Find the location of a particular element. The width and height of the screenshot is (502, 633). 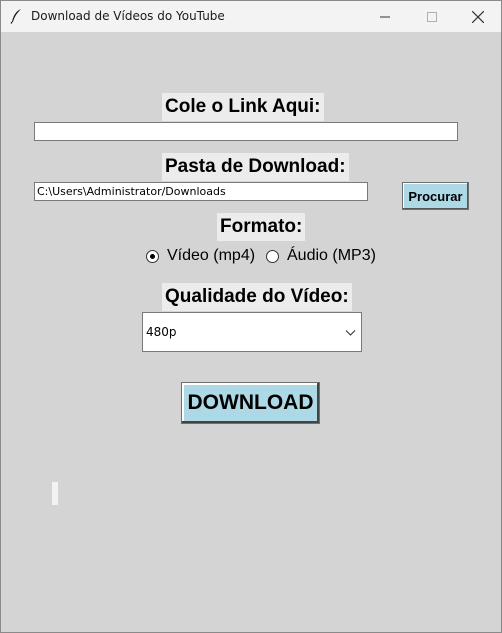

radio-video-mp4: Vídeo (mp4) is located at coordinates (200, 256).